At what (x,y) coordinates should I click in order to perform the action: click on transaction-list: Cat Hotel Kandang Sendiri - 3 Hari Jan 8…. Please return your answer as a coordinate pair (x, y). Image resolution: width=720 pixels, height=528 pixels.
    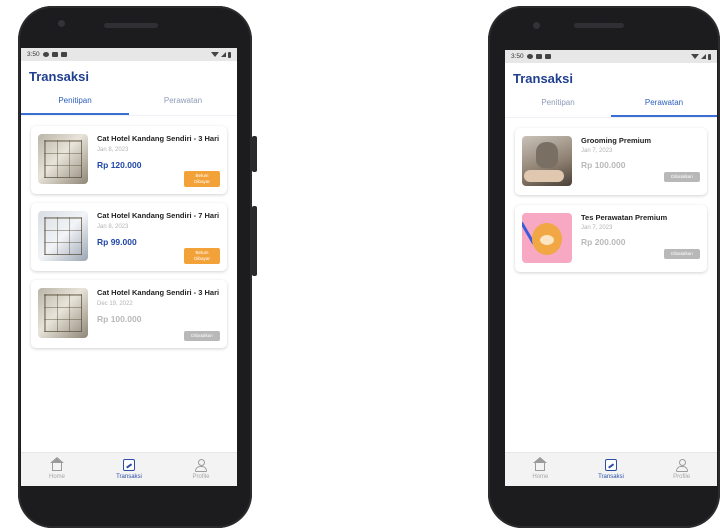
    Looking at the image, I should click on (129, 232).